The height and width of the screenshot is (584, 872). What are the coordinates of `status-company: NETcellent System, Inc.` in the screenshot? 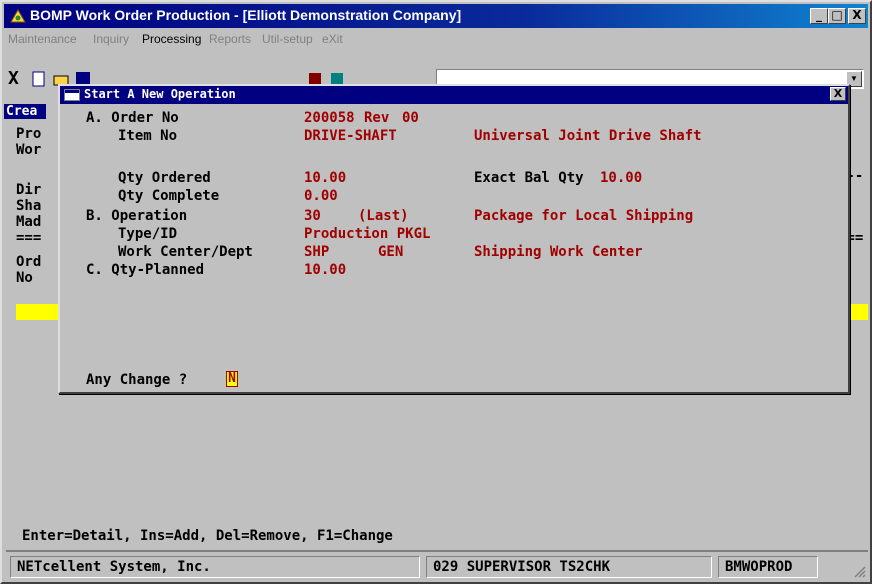 It's located at (215, 567).